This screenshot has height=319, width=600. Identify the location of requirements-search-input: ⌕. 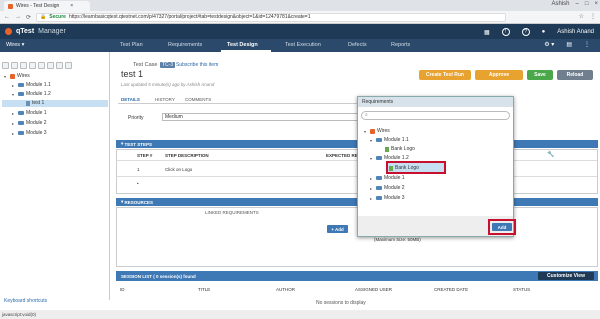
(435, 115).